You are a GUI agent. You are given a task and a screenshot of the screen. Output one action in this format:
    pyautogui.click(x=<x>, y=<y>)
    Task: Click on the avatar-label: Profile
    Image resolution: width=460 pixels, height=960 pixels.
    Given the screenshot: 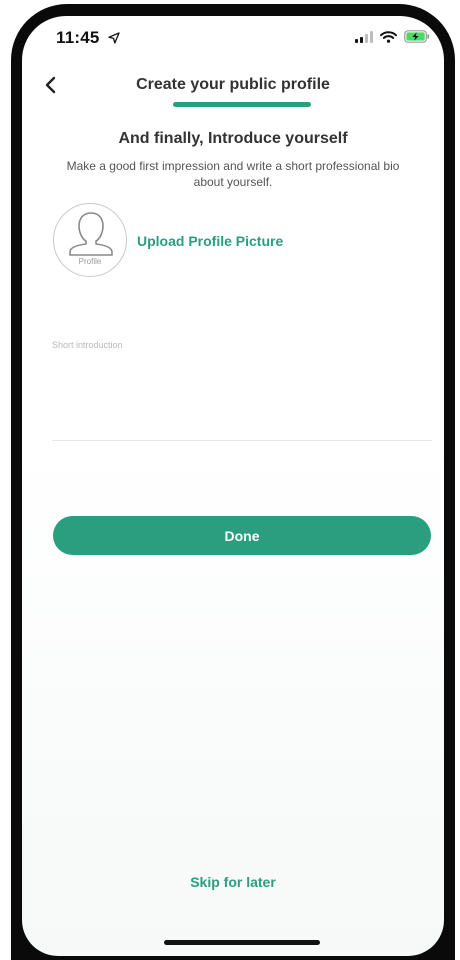 What is the action you would take?
    pyautogui.click(x=90, y=261)
    